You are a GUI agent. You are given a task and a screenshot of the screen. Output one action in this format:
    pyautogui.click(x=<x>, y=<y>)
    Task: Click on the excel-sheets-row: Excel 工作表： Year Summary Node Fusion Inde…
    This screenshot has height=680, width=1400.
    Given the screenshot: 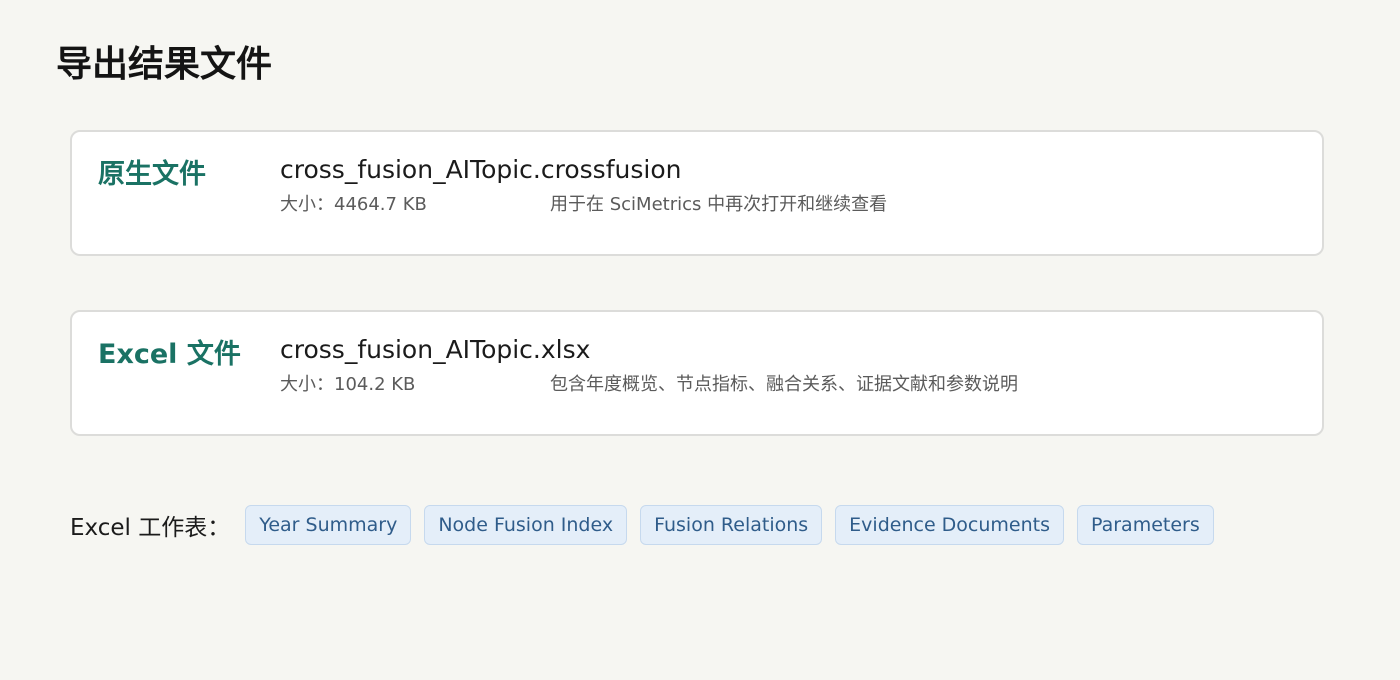 What is the action you would take?
    pyautogui.click(x=642, y=525)
    